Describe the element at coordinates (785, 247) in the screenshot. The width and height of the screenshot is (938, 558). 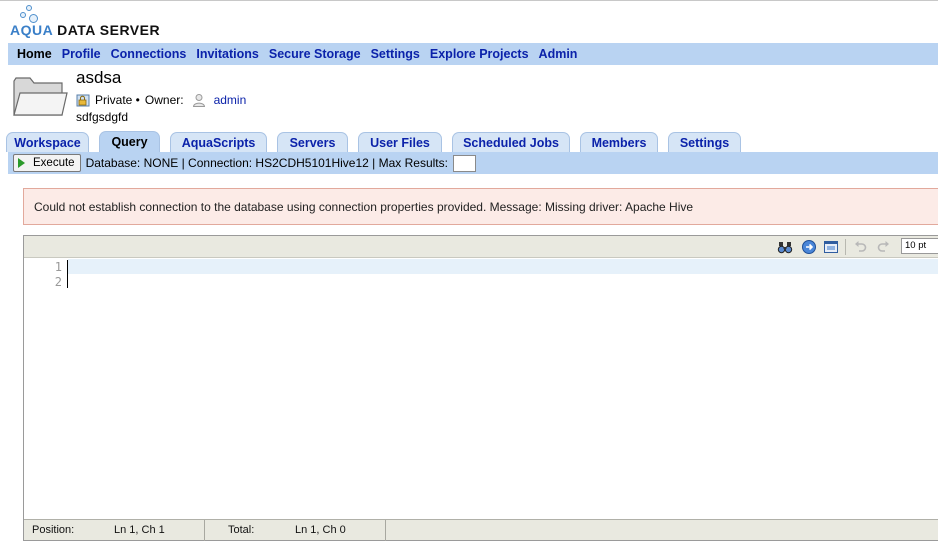
I see `find-icon` at that location.